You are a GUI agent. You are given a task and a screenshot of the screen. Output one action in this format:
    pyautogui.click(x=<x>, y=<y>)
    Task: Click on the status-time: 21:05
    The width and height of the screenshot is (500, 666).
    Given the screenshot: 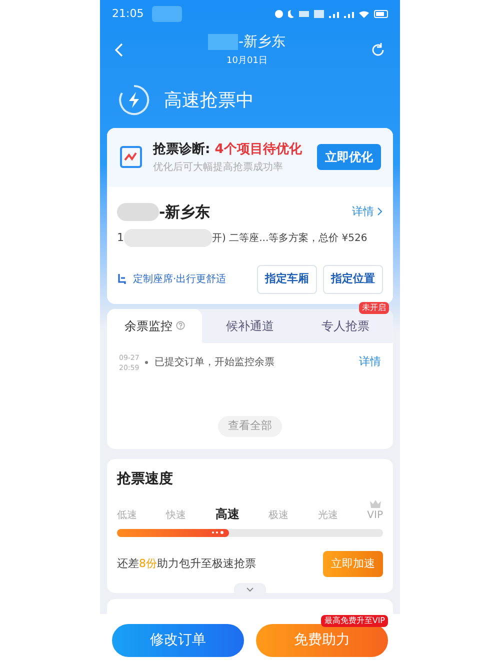 What is the action you would take?
    pyautogui.click(x=128, y=14)
    